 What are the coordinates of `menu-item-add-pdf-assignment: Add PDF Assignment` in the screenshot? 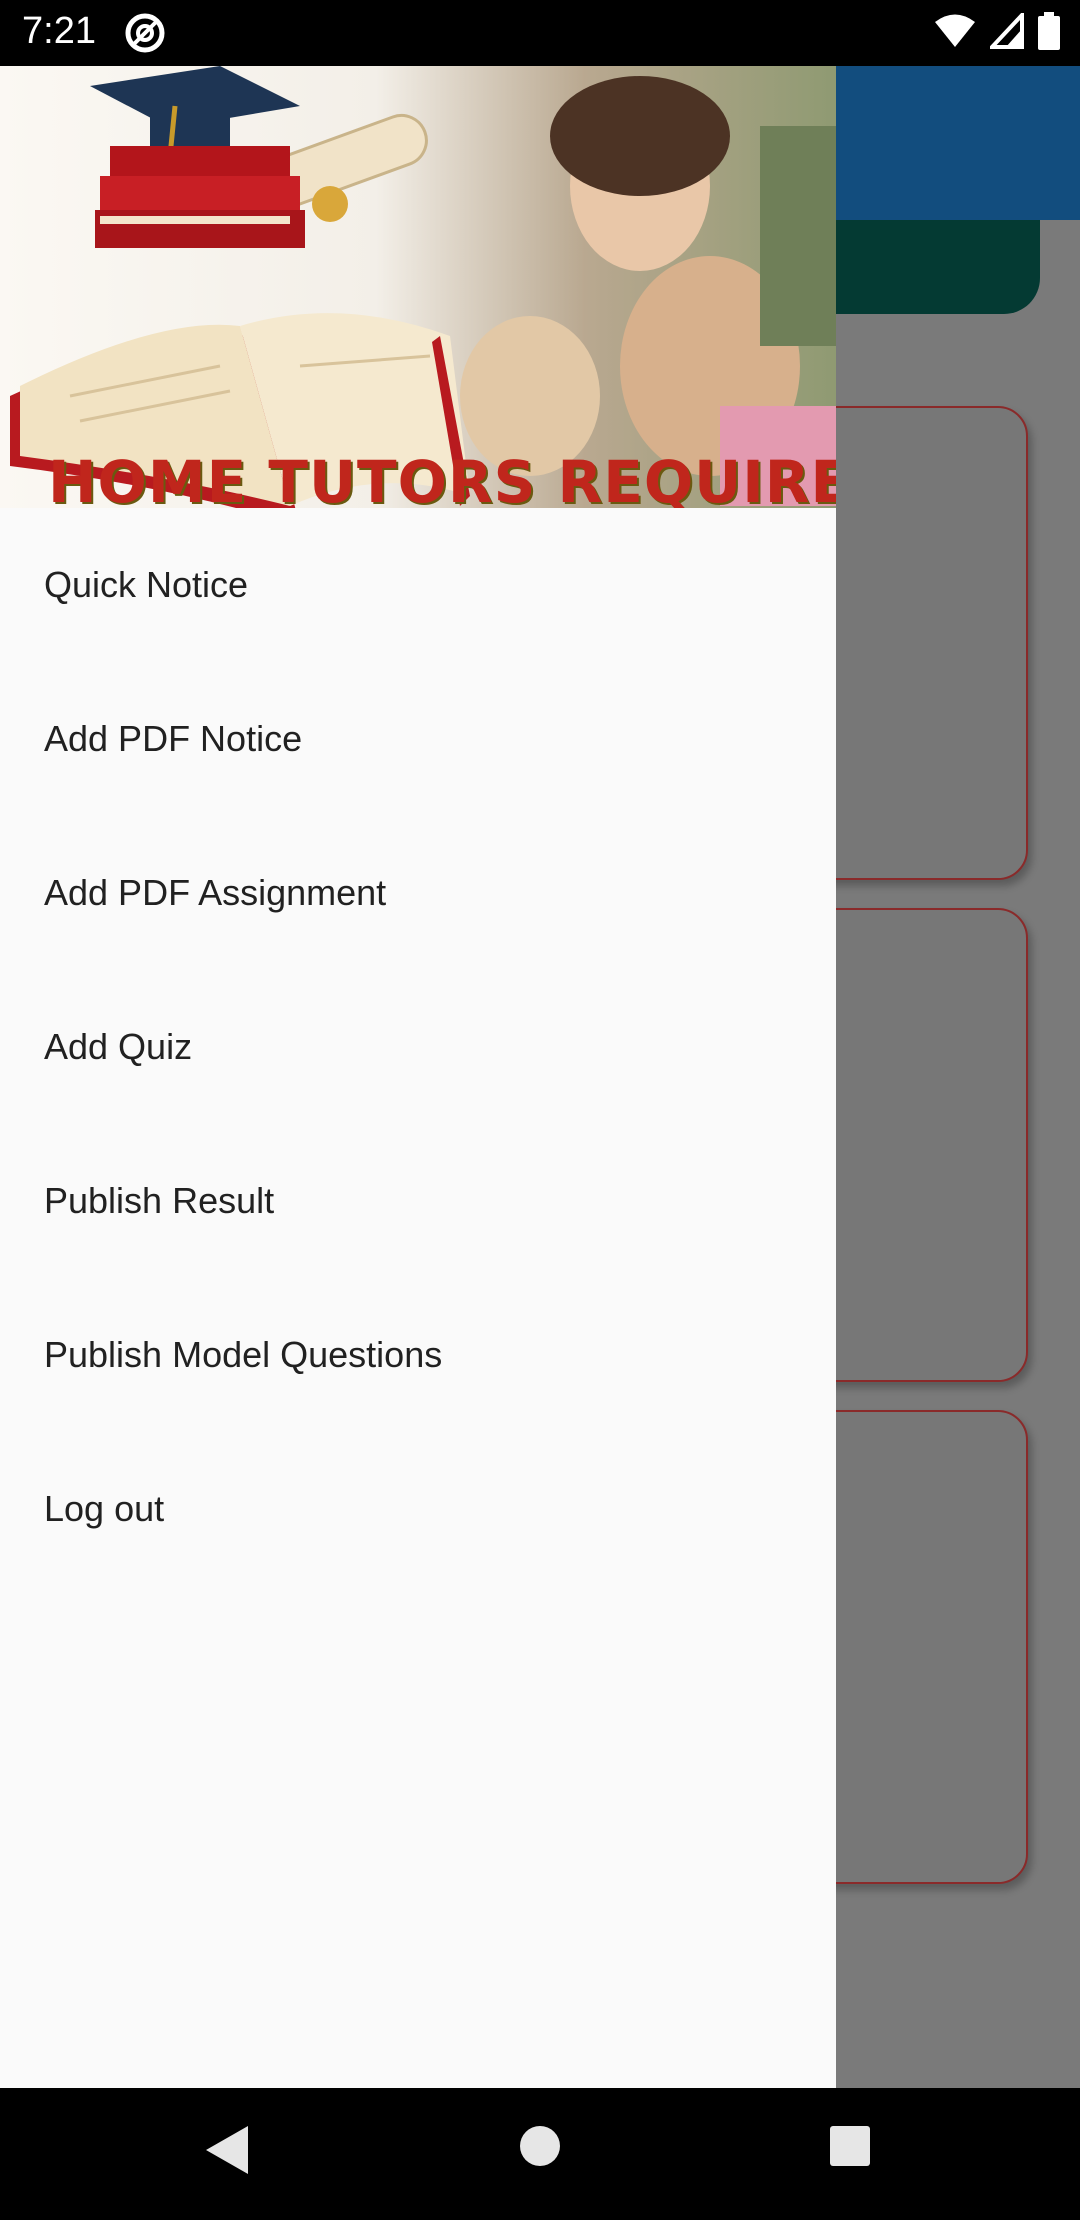 It's located at (418, 893).